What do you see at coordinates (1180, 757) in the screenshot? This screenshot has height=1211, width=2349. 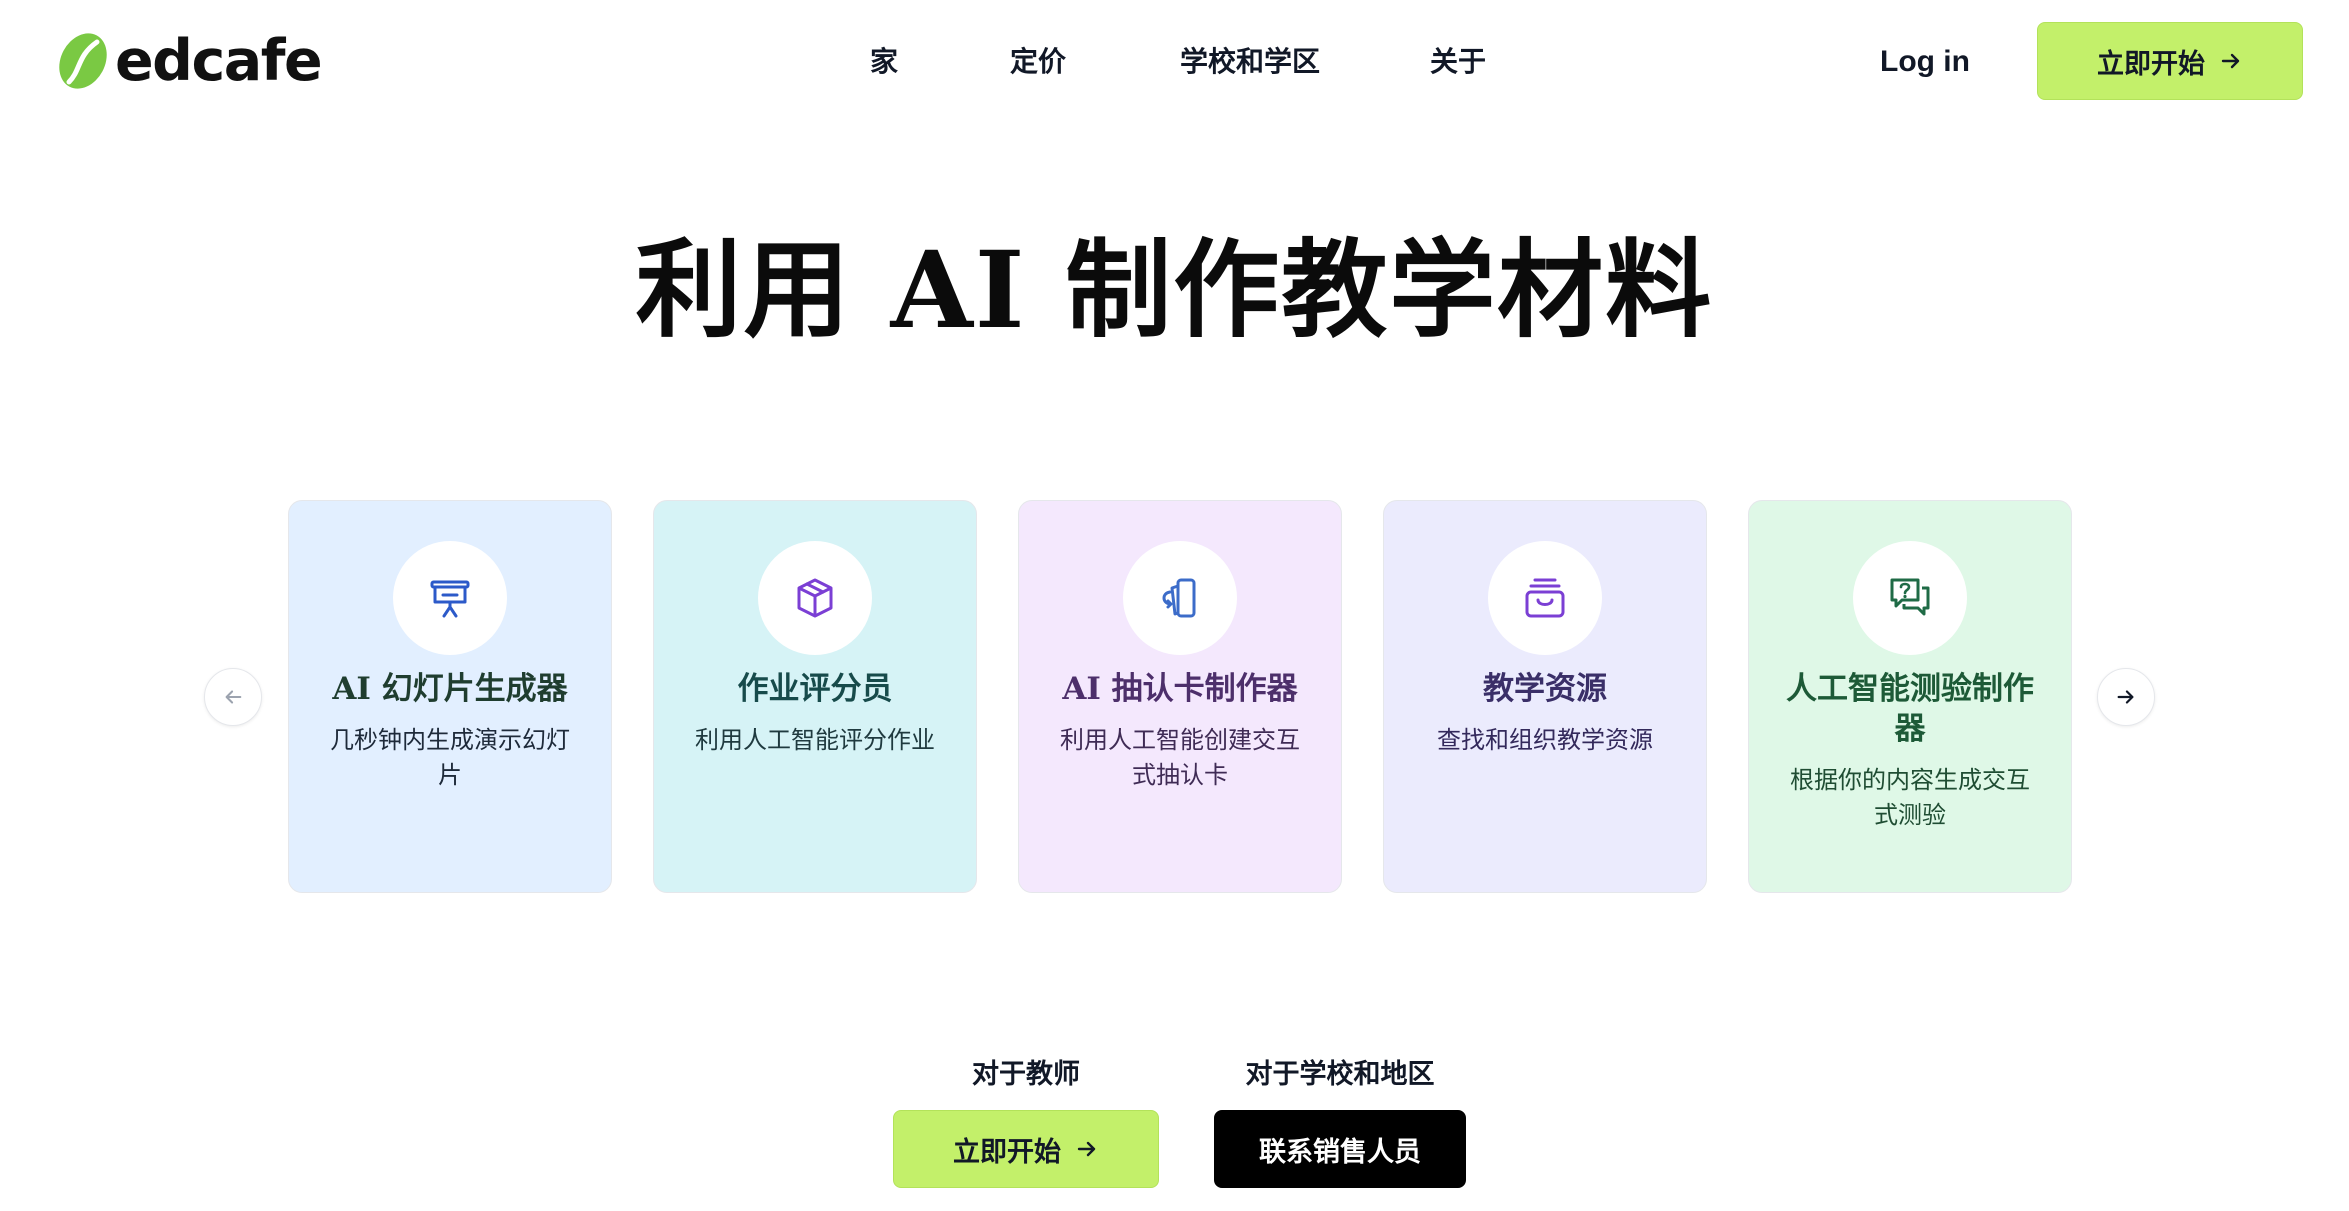 I see `card-description: 利用人工智能创建交互式抽认卡` at bounding box center [1180, 757].